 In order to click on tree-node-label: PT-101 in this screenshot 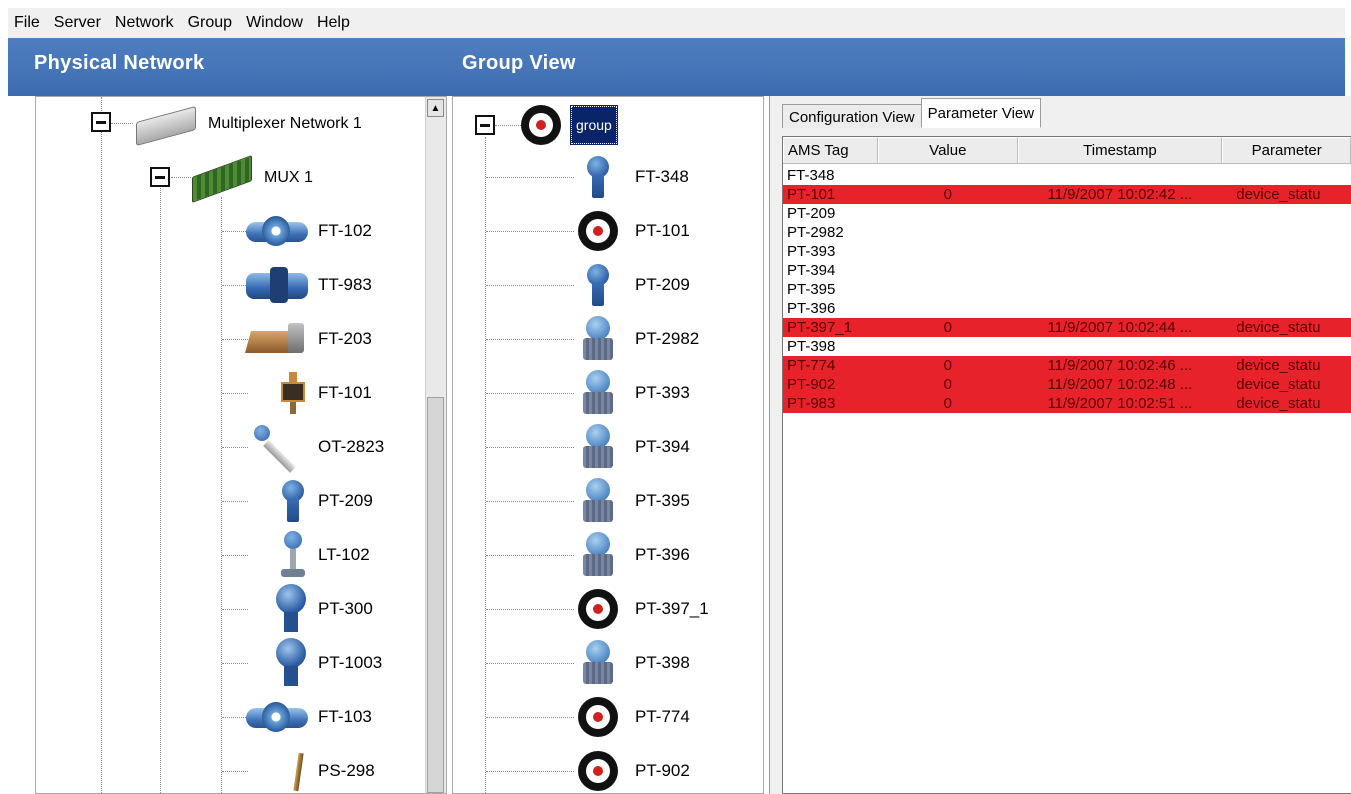, I will do `click(662, 230)`.